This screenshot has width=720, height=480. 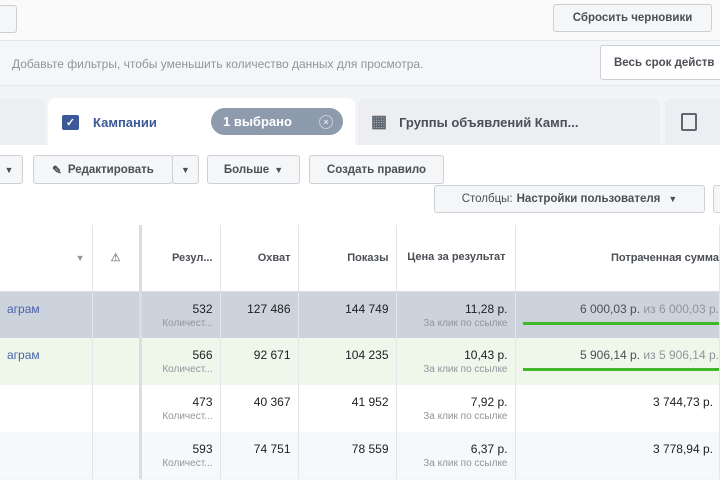 What do you see at coordinates (610, 355) in the screenshot?
I see `spent-value: 5 906,14 р.` at bounding box center [610, 355].